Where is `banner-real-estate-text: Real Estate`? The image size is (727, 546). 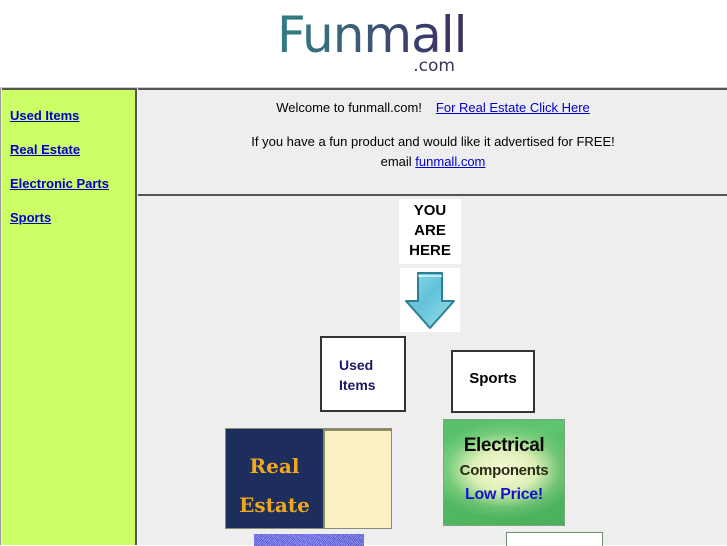 banner-real-estate-text: Real Estate is located at coordinates (274, 486).